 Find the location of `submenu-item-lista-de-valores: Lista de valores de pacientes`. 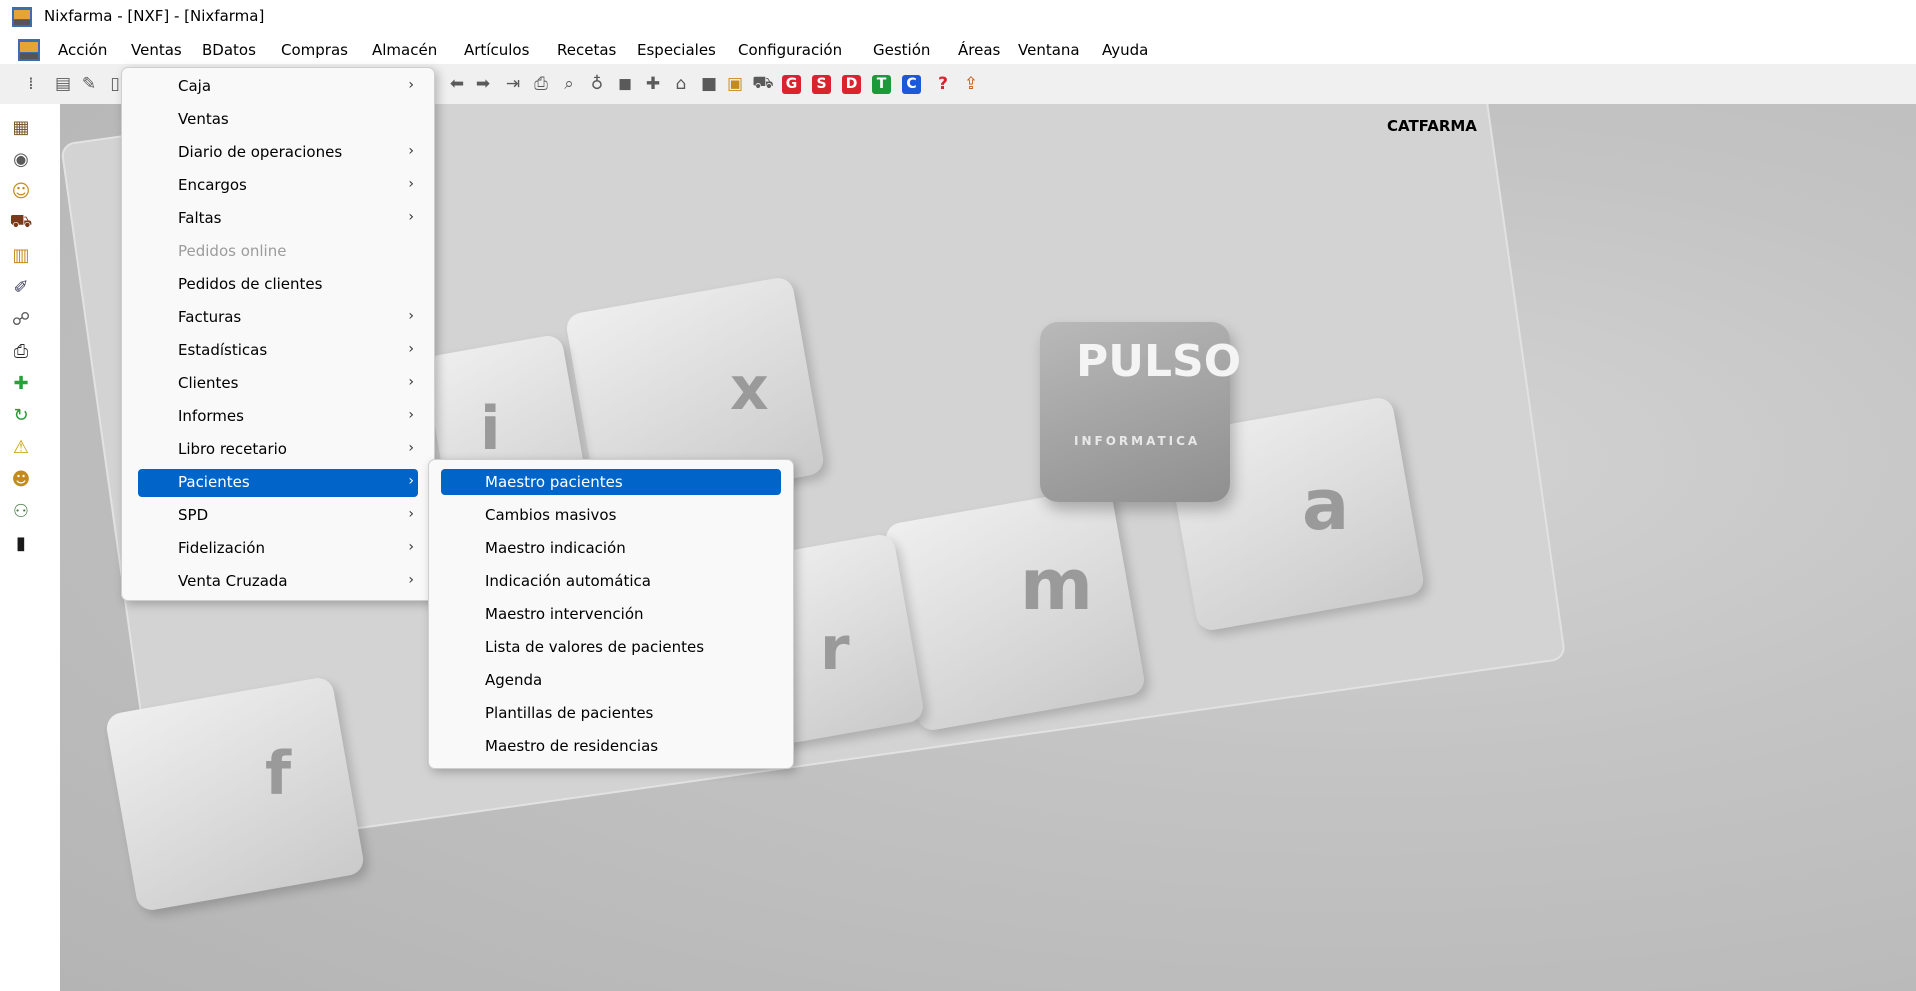

submenu-item-lista-de-valores: Lista de valores de pacientes is located at coordinates (611, 647).